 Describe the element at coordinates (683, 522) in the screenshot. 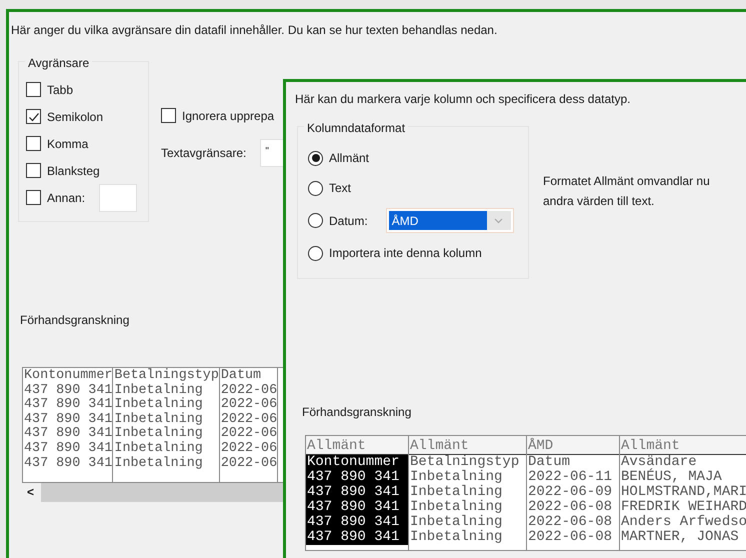

I see `table-cell: Anders Arfwedso` at that location.